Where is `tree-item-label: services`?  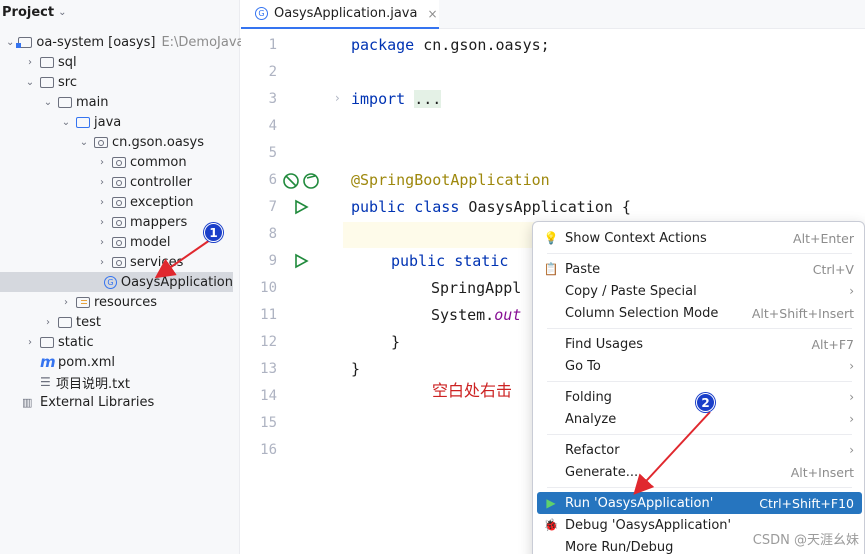 tree-item-label: services is located at coordinates (157, 262).